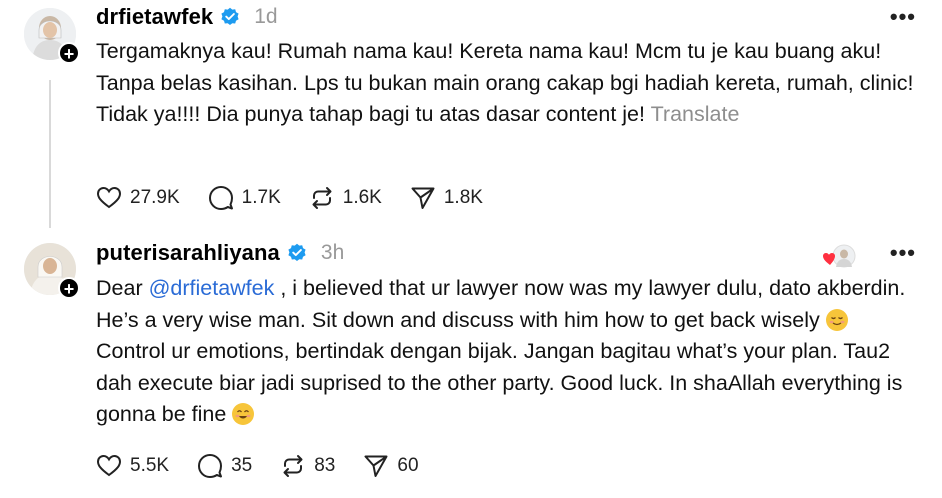 This screenshot has width=942, height=498. Describe the element at coordinates (242, 465) in the screenshot. I see `reply-count: 35` at that location.